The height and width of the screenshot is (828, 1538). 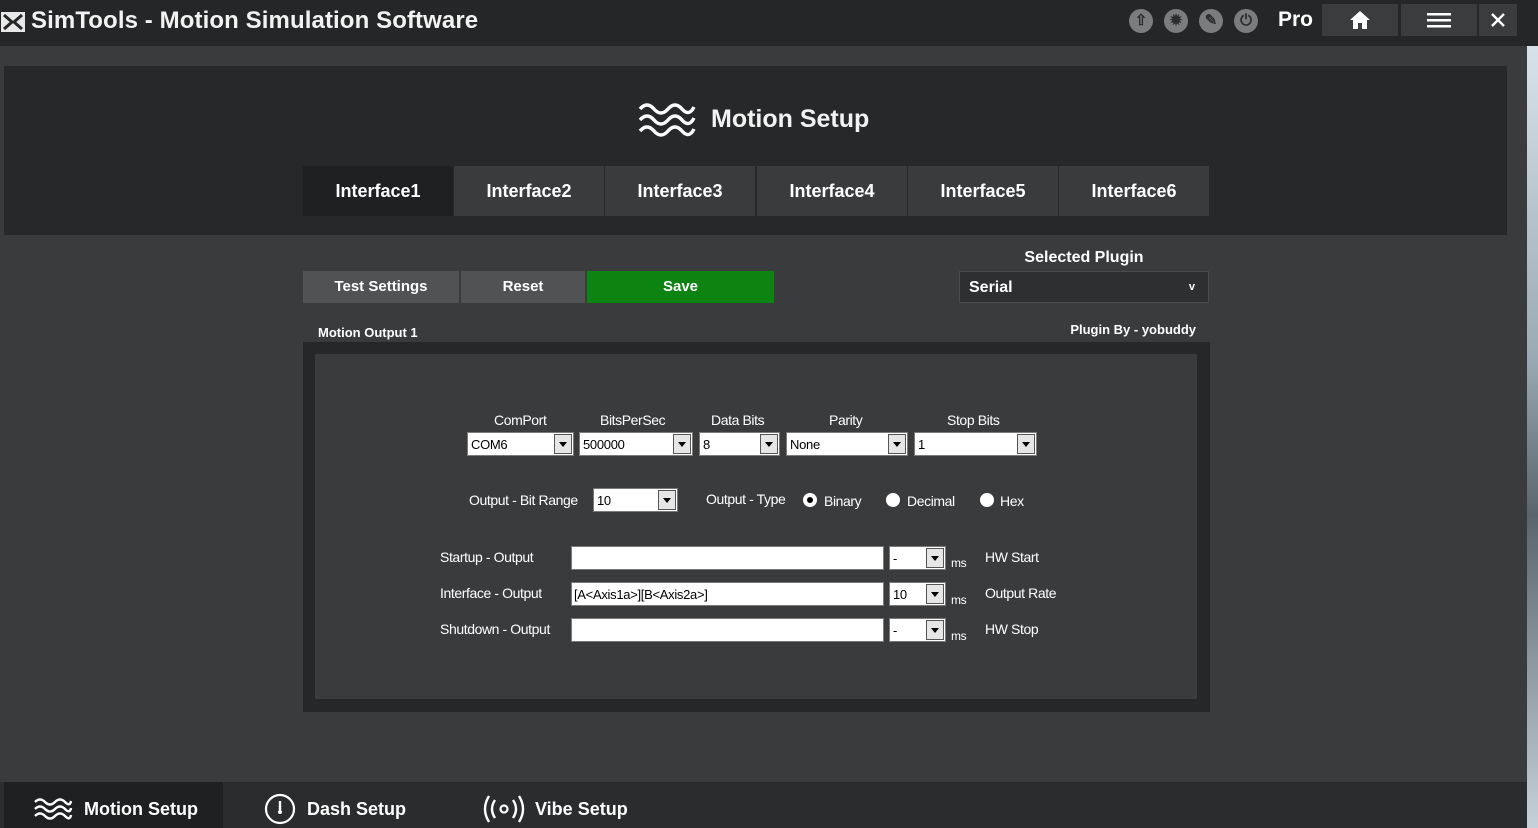 What do you see at coordinates (917, 558) in the screenshot?
I see `startup-interval-select: -` at bounding box center [917, 558].